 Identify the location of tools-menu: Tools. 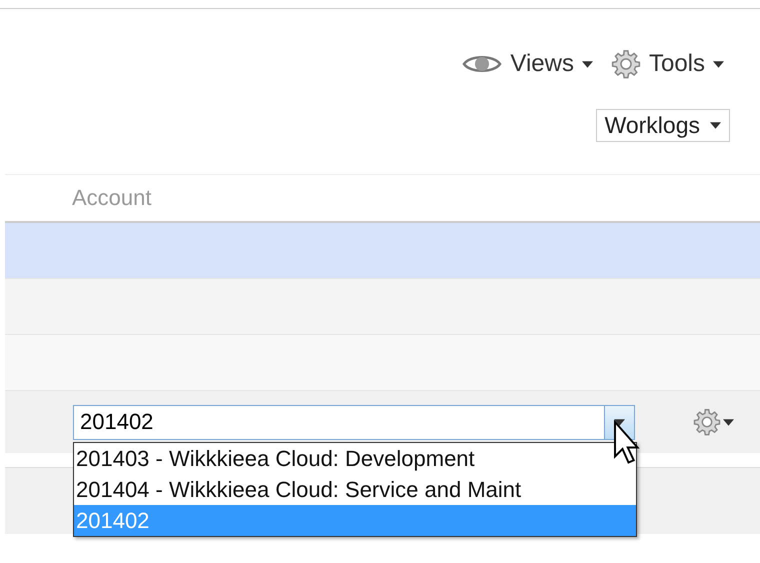
(667, 64).